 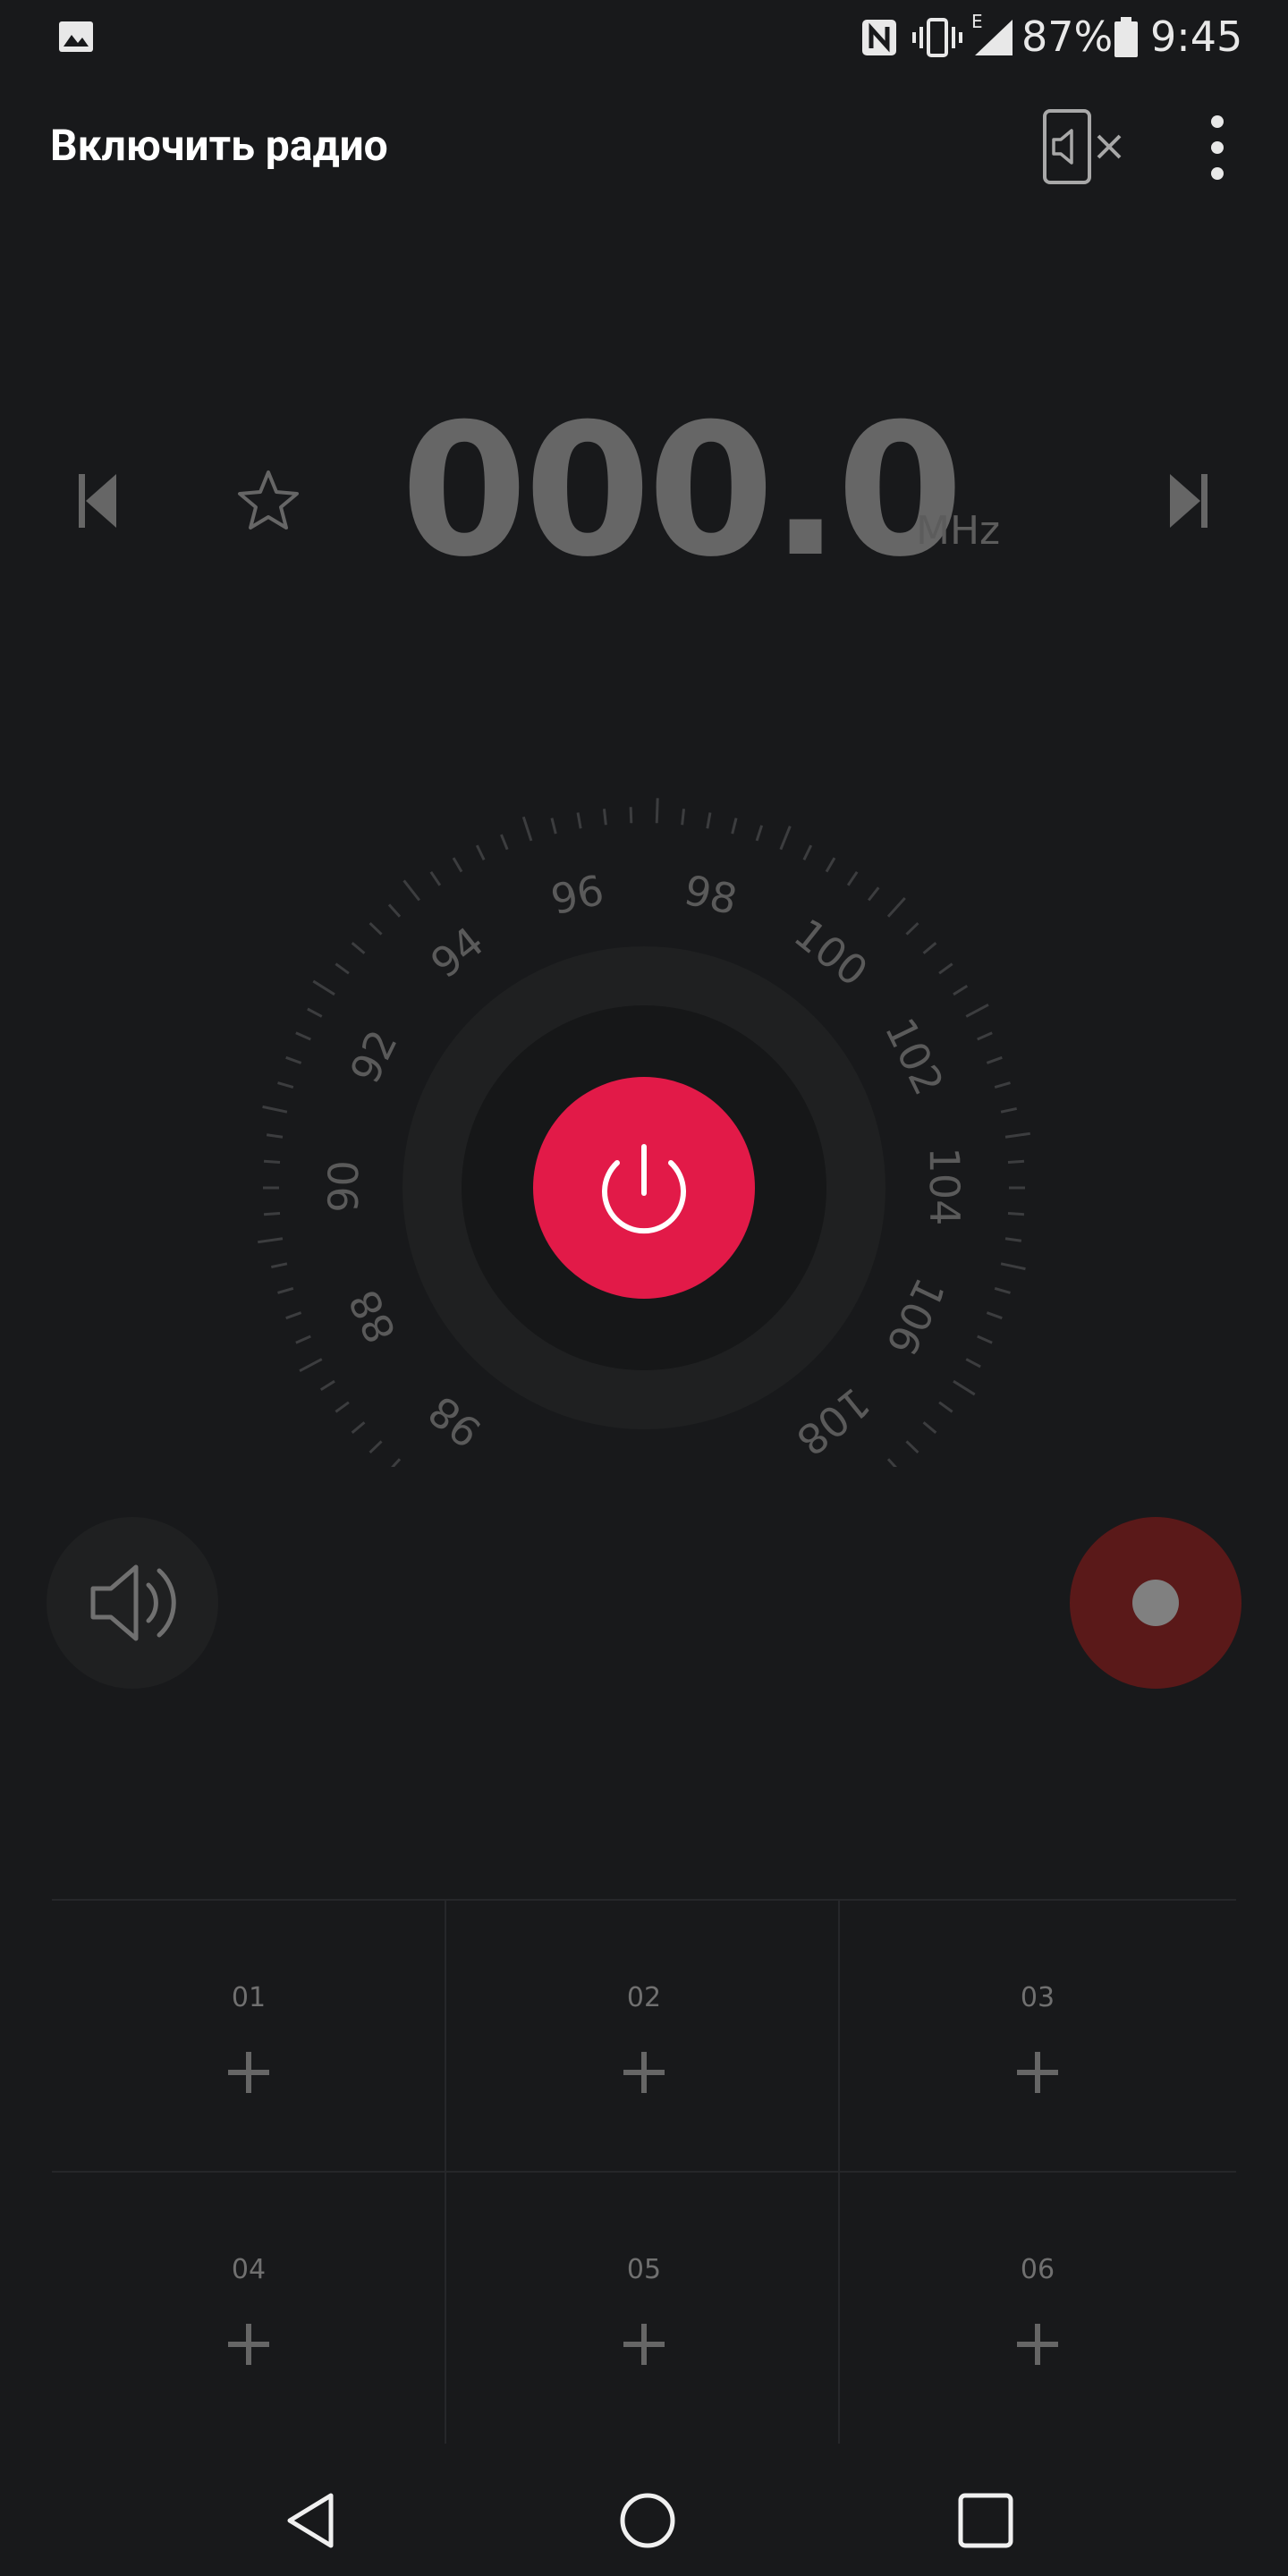 I want to click on preset-slot-06: 06, so click(x=1037, y=2308).